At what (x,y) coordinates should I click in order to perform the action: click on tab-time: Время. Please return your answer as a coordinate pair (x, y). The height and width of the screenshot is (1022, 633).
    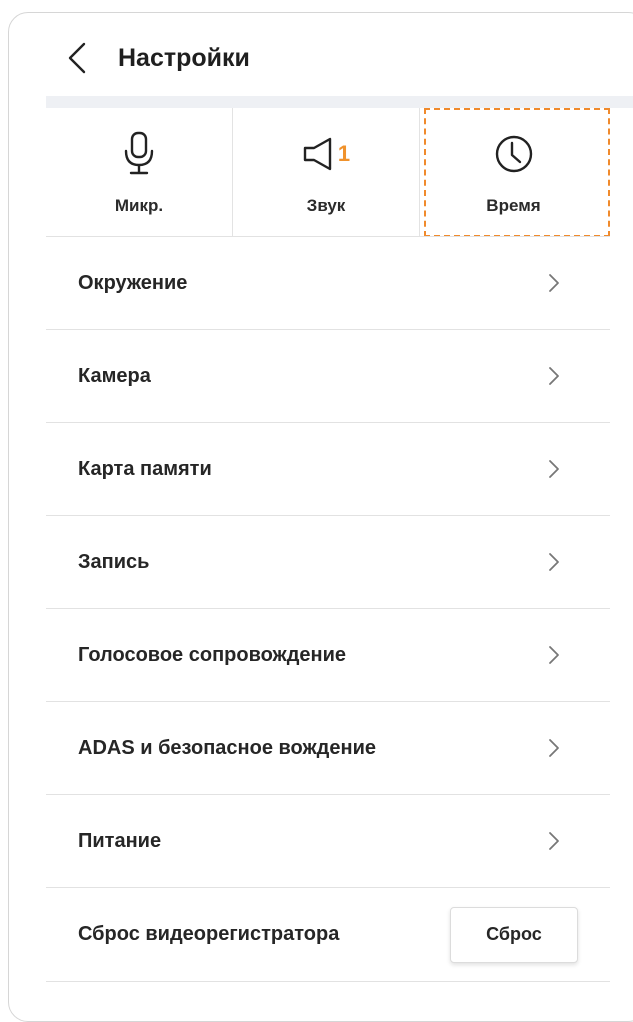
    Looking at the image, I should click on (513, 172).